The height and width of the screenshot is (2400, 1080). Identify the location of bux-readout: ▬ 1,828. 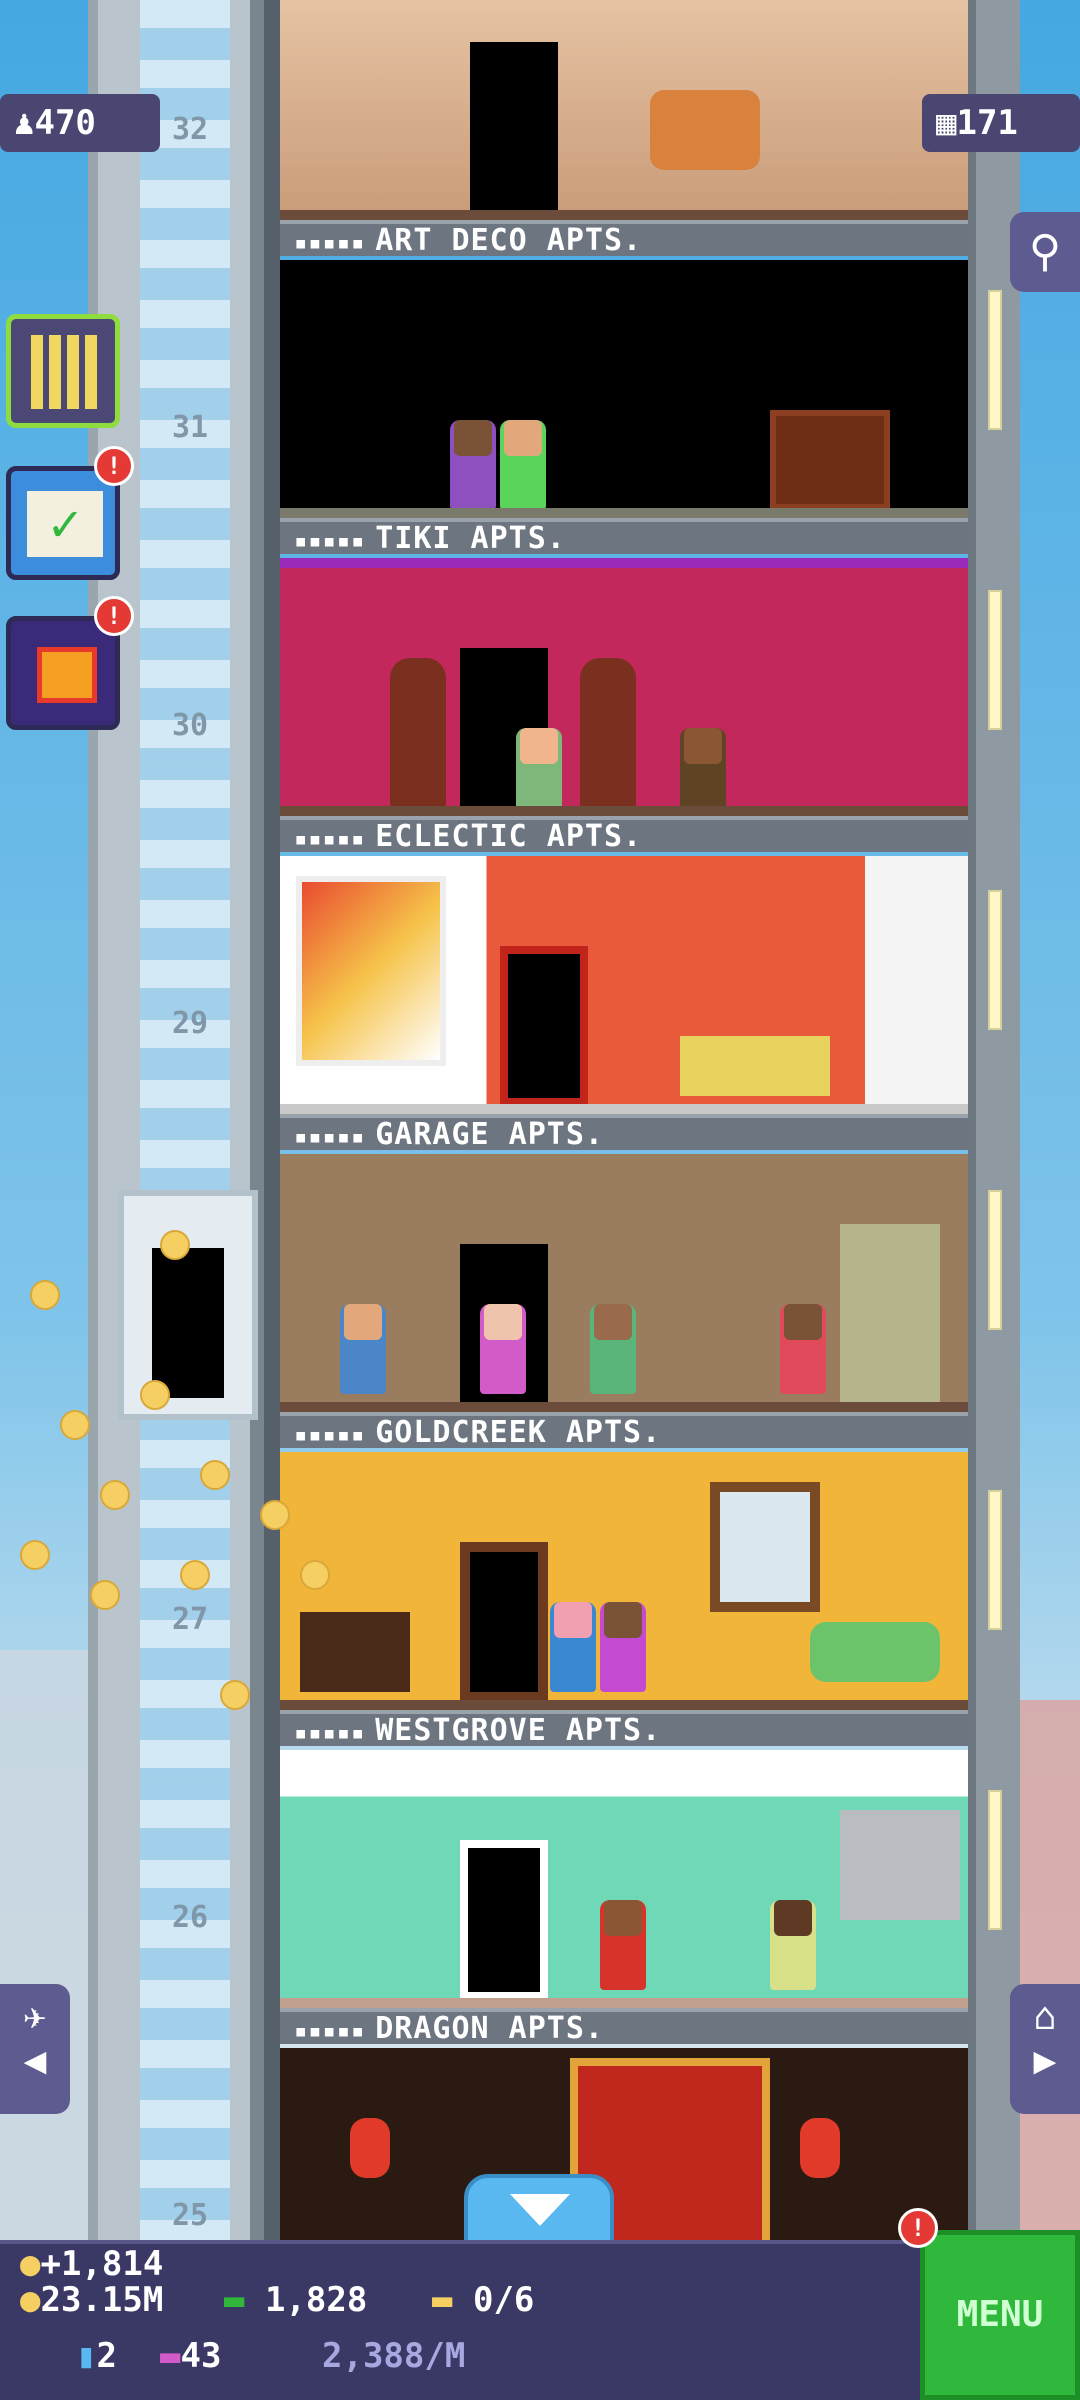
(295, 2300).